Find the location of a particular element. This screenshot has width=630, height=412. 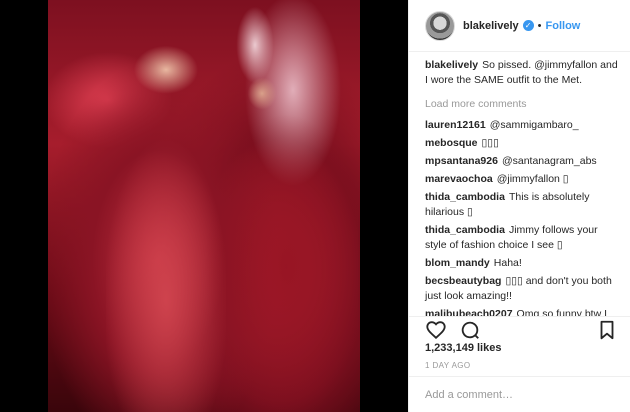

comment-username: becsbeautybag is located at coordinates (463, 281).